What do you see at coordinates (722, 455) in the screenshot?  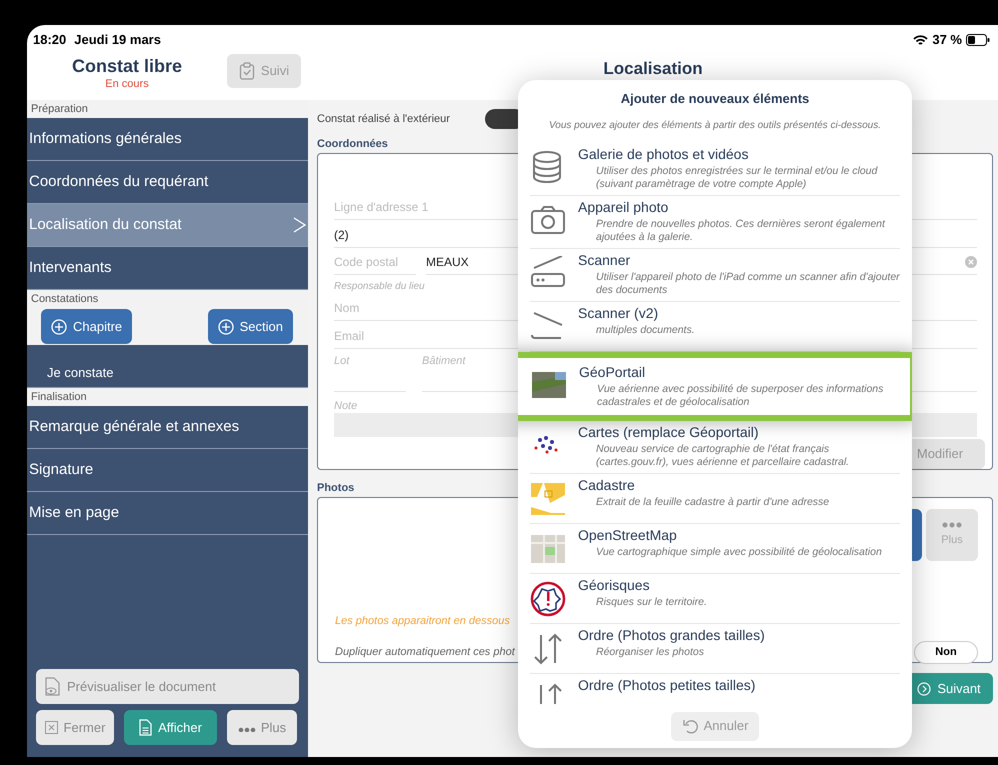 I see `tool-description: Nouveau service de cartographie de l'état français (cartes.gouv.fr), vues aérienne et parcellaire cadastral.` at bounding box center [722, 455].